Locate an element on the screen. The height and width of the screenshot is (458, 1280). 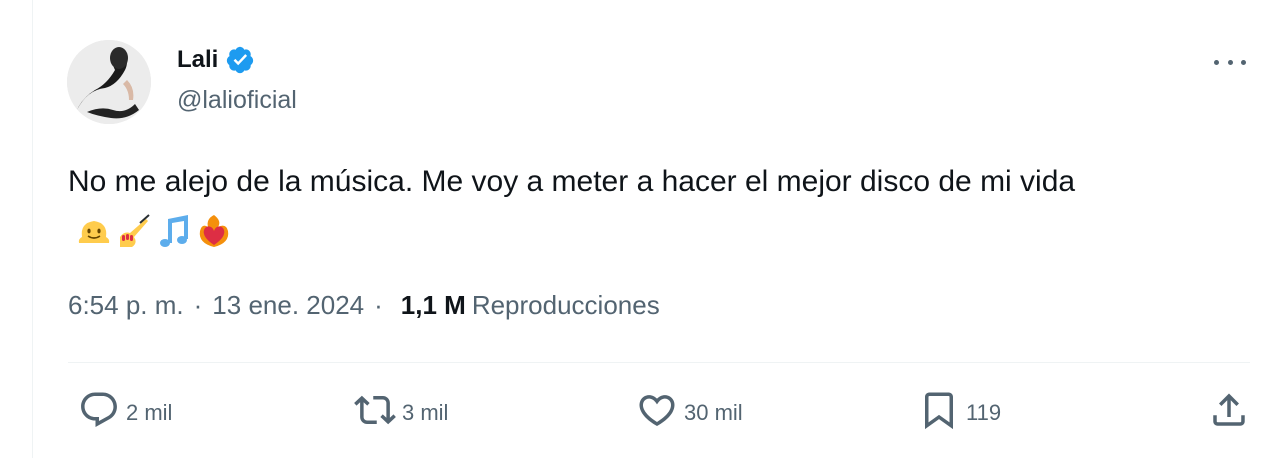
views-count: 1,1 M is located at coordinates (433, 304).